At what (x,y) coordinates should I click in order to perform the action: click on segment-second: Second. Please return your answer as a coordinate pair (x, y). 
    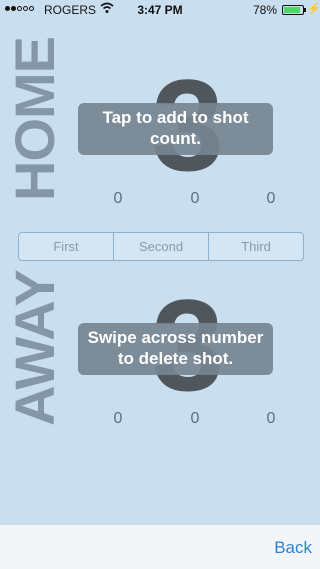
    Looking at the image, I should click on (161, 246).